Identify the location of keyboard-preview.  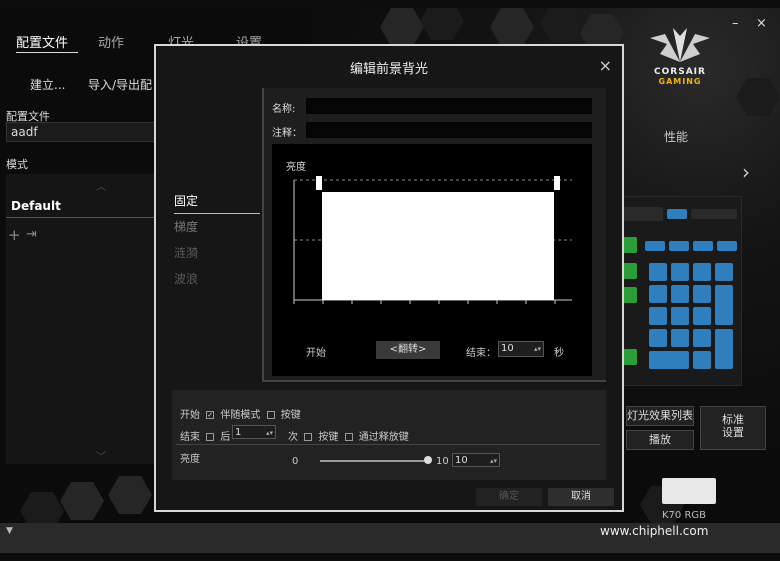
(680, 291).